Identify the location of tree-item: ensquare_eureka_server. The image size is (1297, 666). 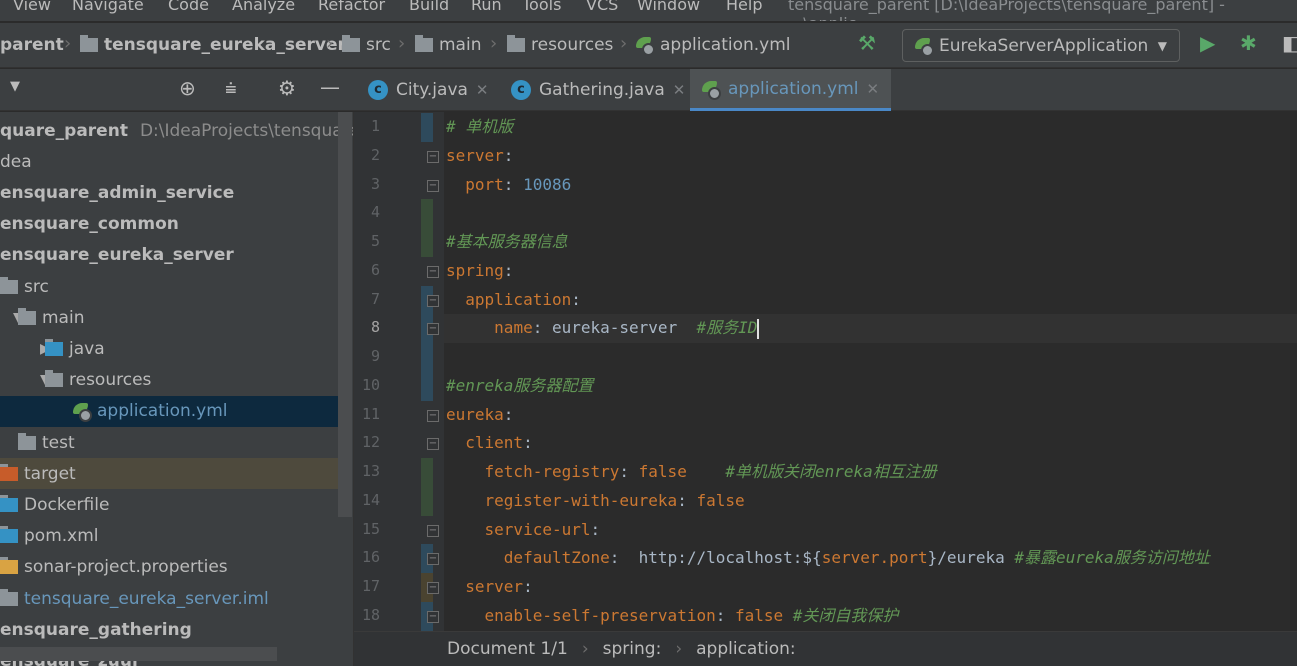
(176, 255).